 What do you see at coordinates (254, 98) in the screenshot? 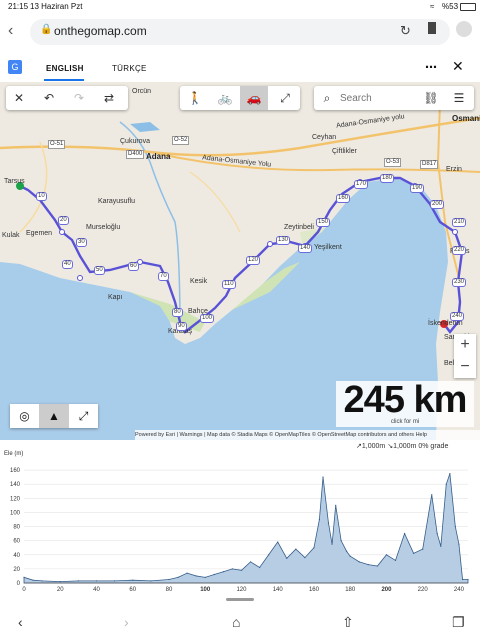
I see `car-icon: 🚗` at bounding box center [254, 98].